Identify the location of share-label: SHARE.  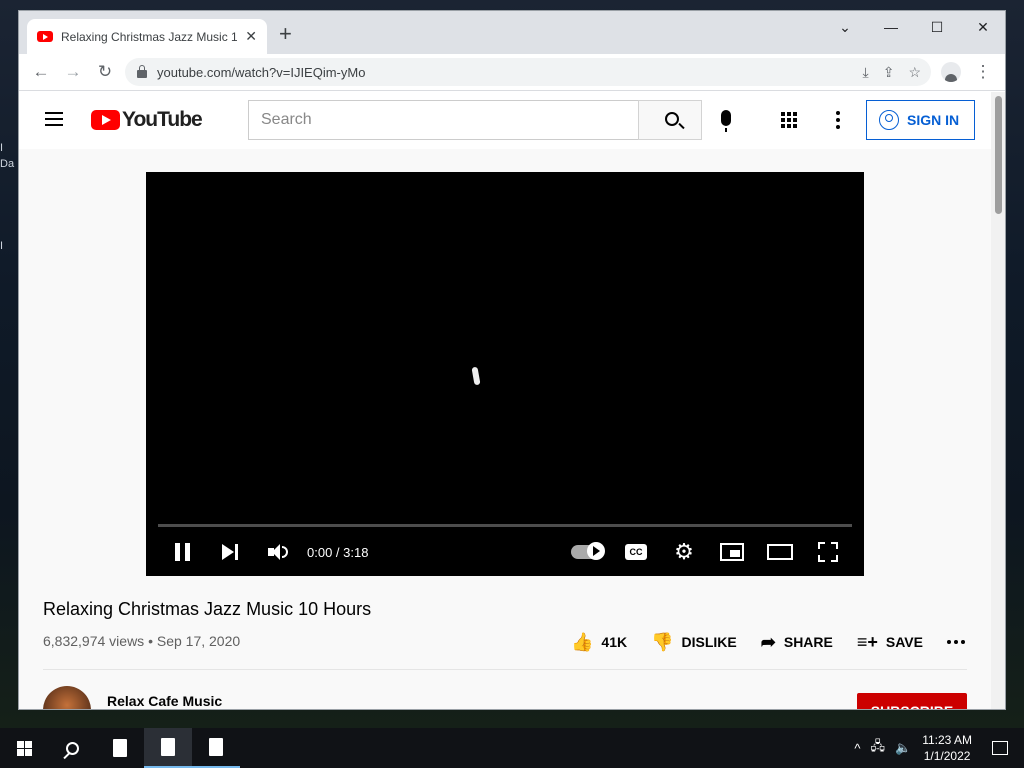
(808, 642).